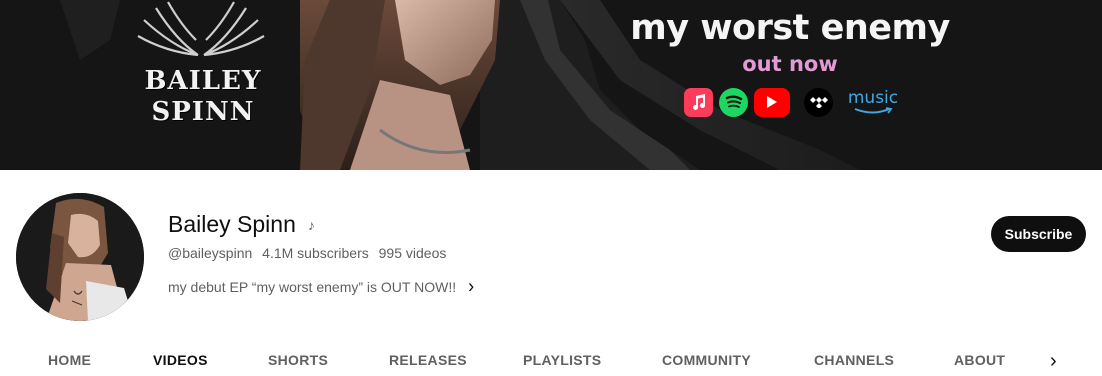  Describe the element at coordinates (232, 224) in the screenshot. I see `channel-name-text: Bailey Spinn` at that location.